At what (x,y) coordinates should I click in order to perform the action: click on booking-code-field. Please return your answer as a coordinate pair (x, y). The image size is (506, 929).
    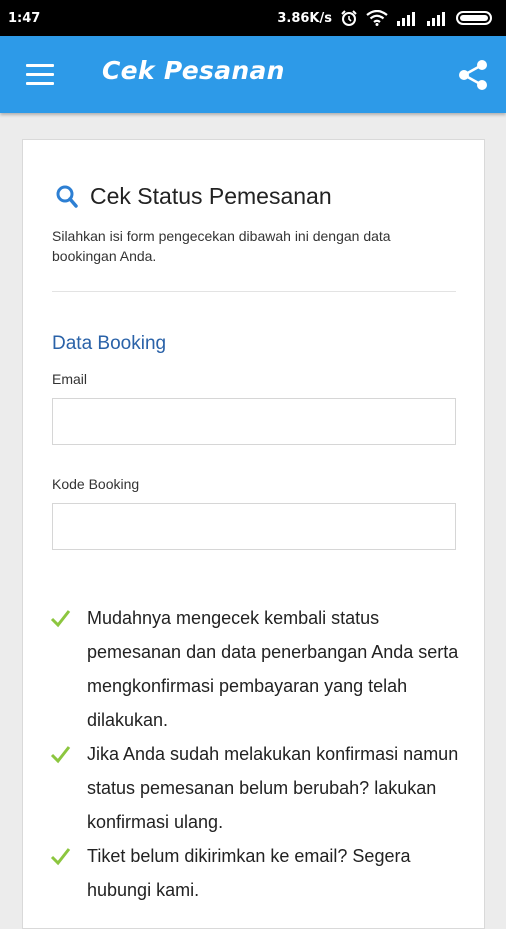
    Looking at the image, I should click on (254, 526).